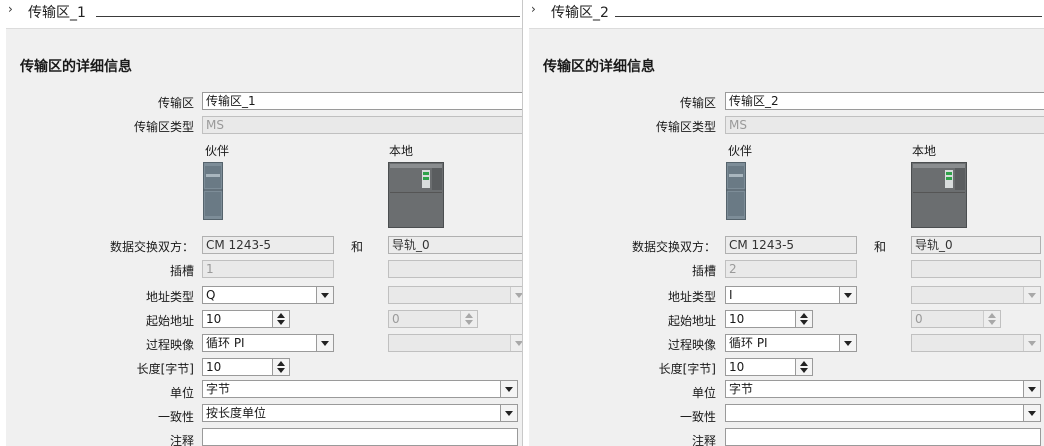  What do you see at coordinates (211, 295) in the screenshot?
I see `address-type-select-value: Q` at bounding box center [211, 295].